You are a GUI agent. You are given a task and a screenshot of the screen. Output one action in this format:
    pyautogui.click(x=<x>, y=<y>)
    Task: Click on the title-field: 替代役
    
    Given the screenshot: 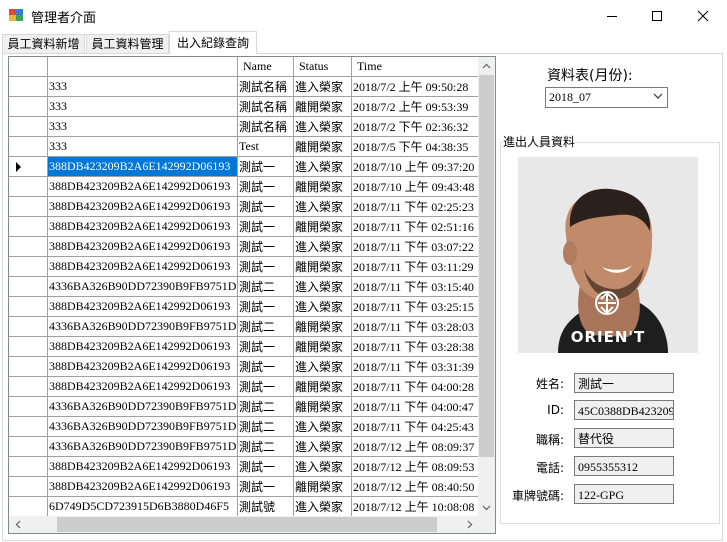 What is the action you would take?
    pyautogui.click(x=624, y=438)
    